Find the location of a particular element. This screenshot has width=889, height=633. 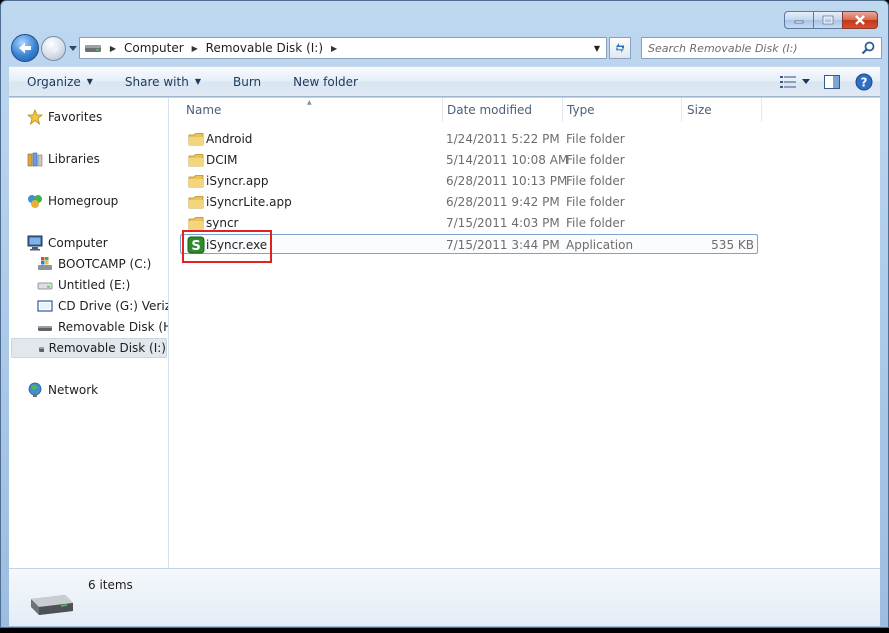

nav-item-network: Network is located at coordinates (62, 390).